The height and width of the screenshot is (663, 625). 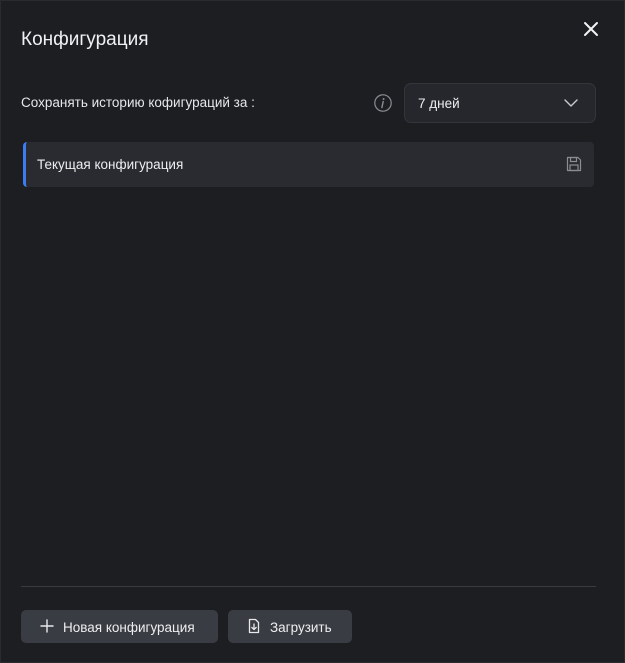 I want to click on chevron-down-icon, so click(x=571, y=103).